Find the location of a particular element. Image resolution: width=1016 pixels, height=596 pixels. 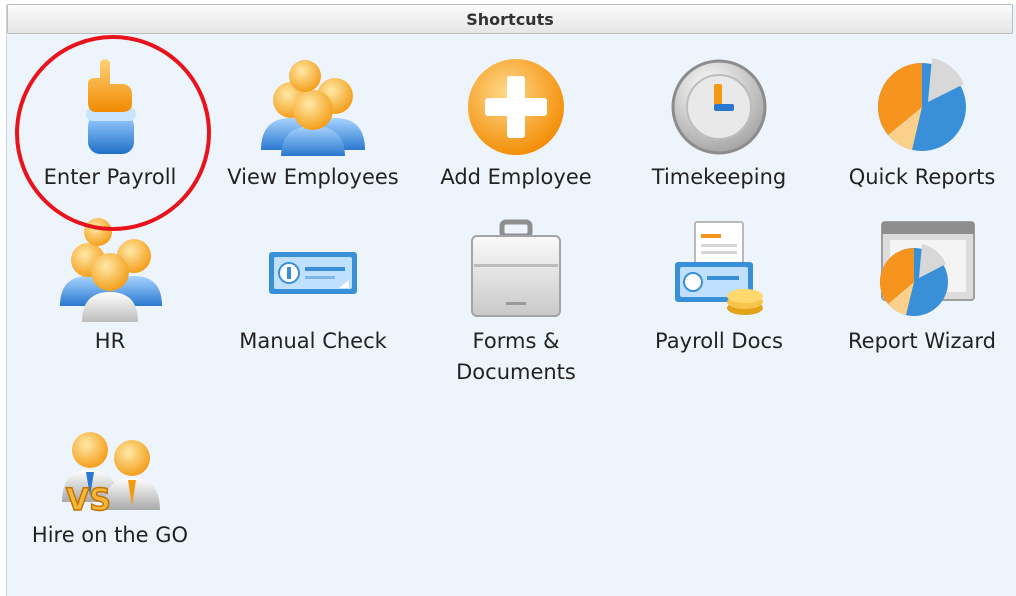

shortcut-forms-documents: Forms & Documents is located at coordinates (516, 302).